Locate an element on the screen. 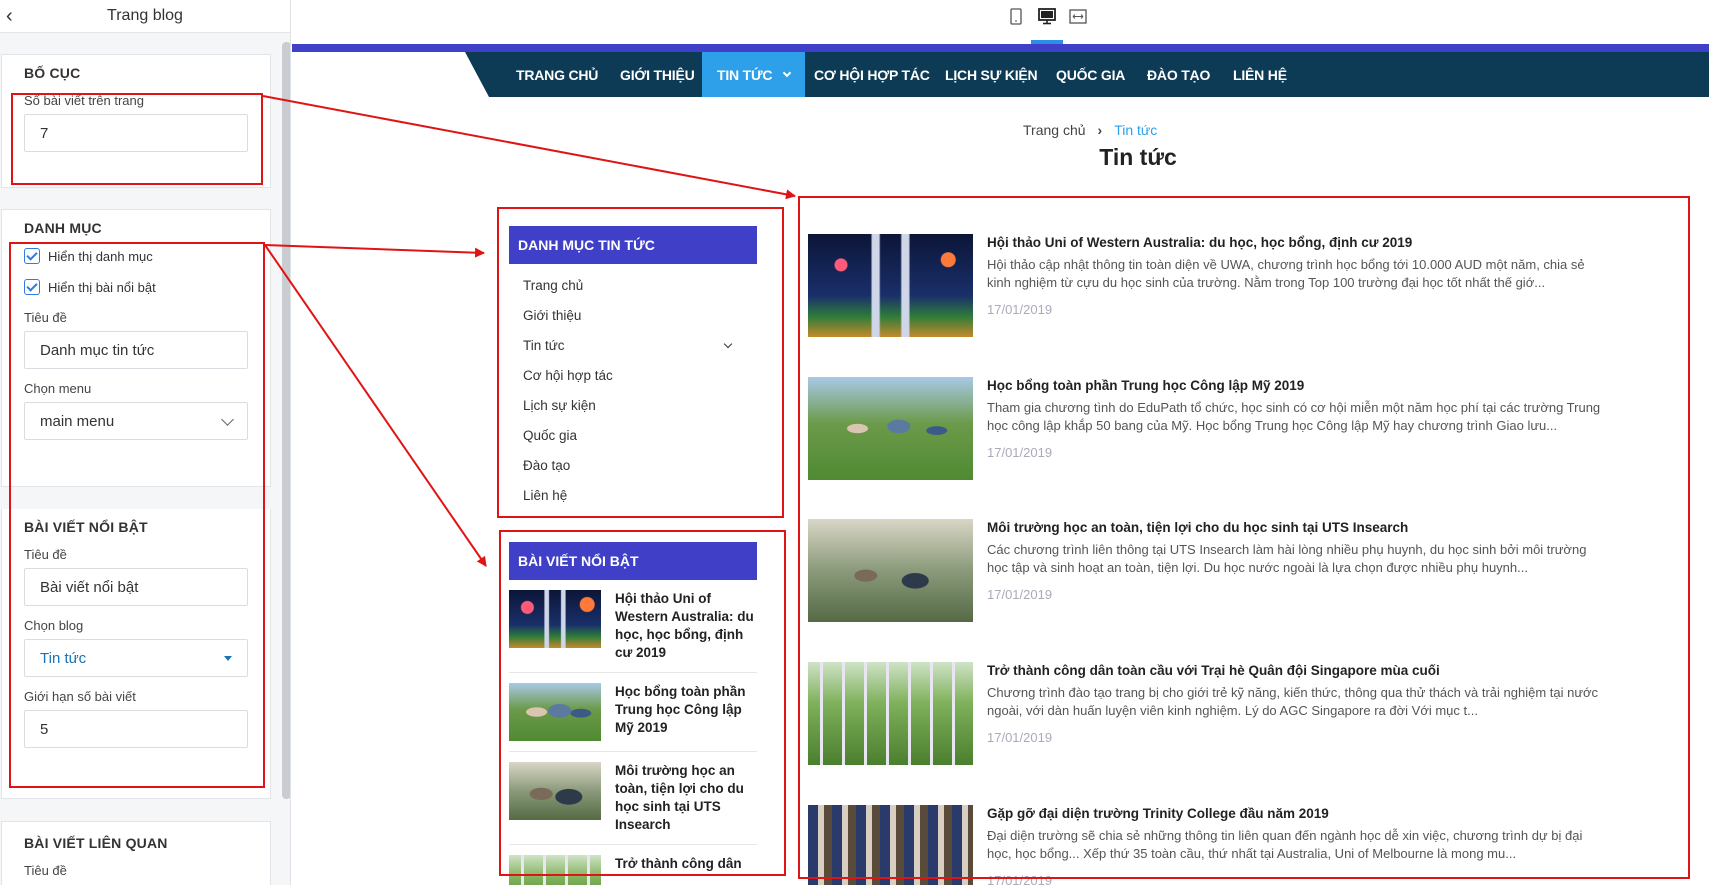 The image size is (1709, 885). posts-per-page-input: 7 is located at coordinates (136, 133).